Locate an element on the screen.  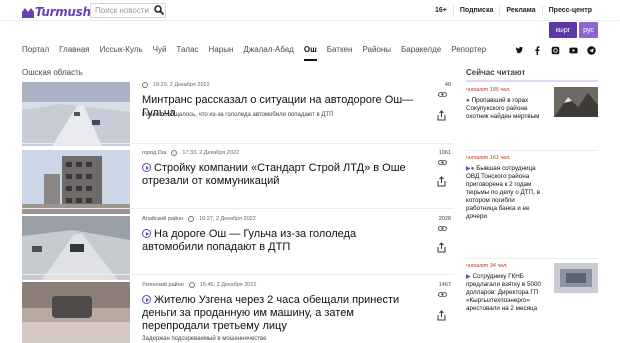
social-links is located at coordinates (555, 50).